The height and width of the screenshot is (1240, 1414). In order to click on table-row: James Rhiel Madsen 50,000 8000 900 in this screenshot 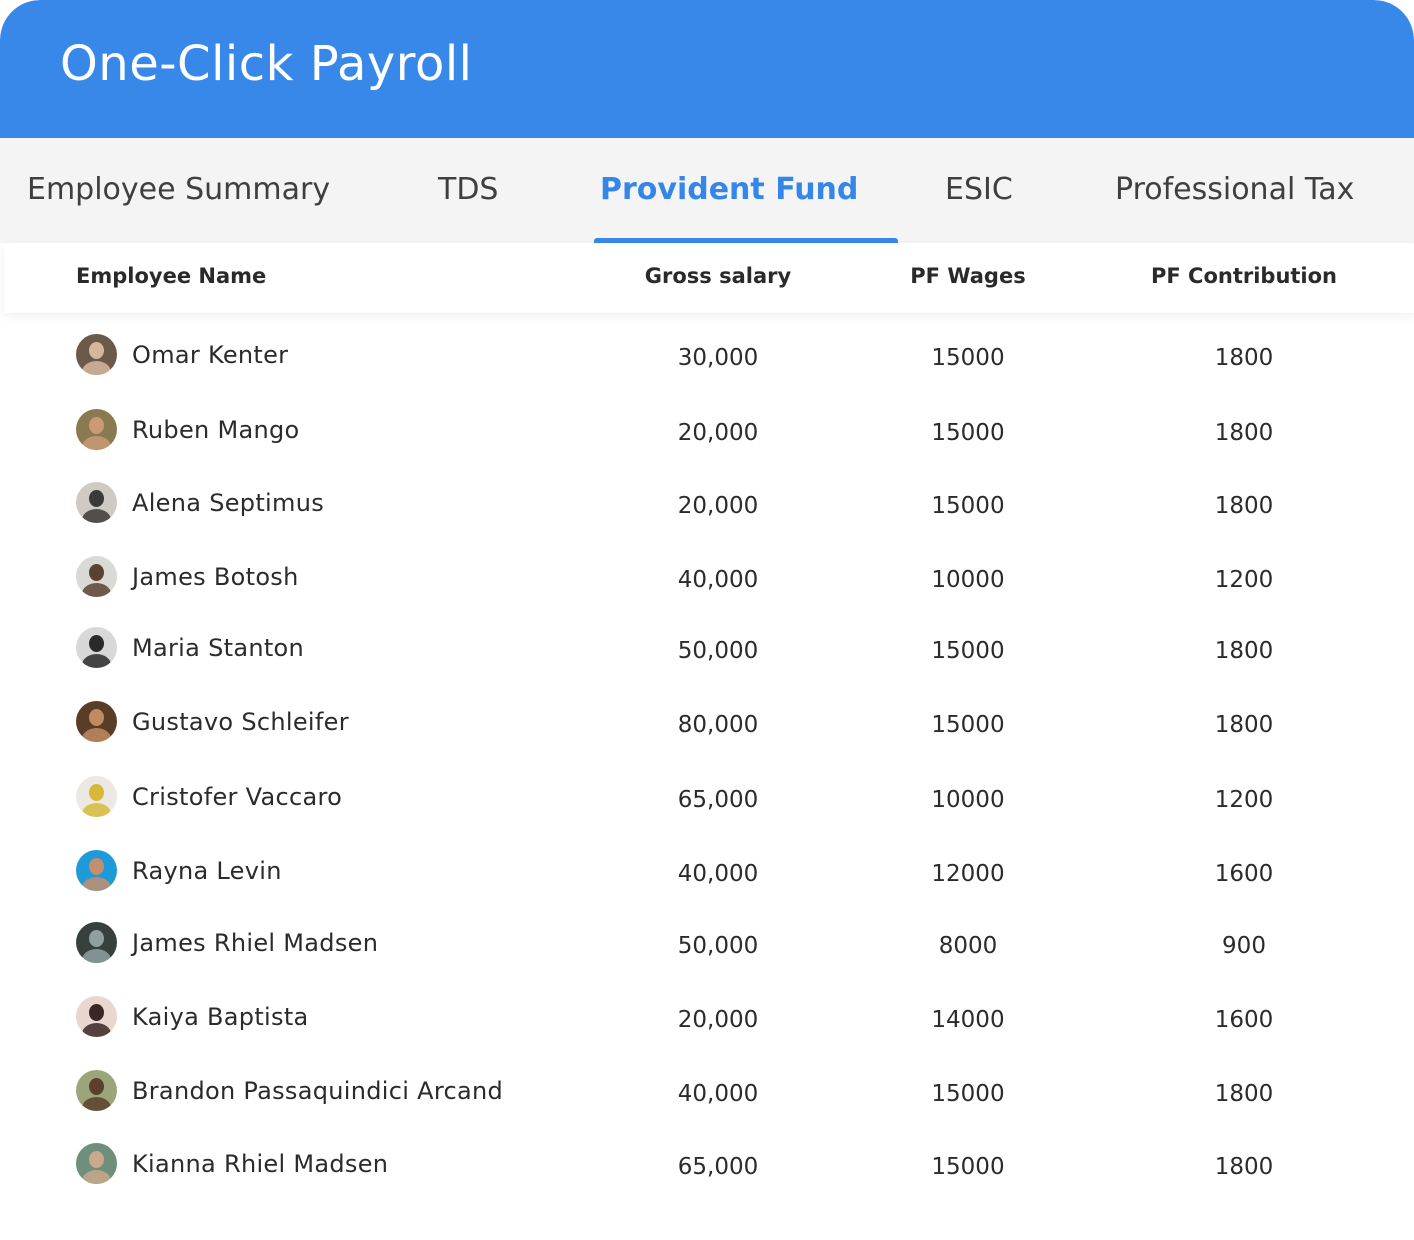, I will do `click(707, 944)`.